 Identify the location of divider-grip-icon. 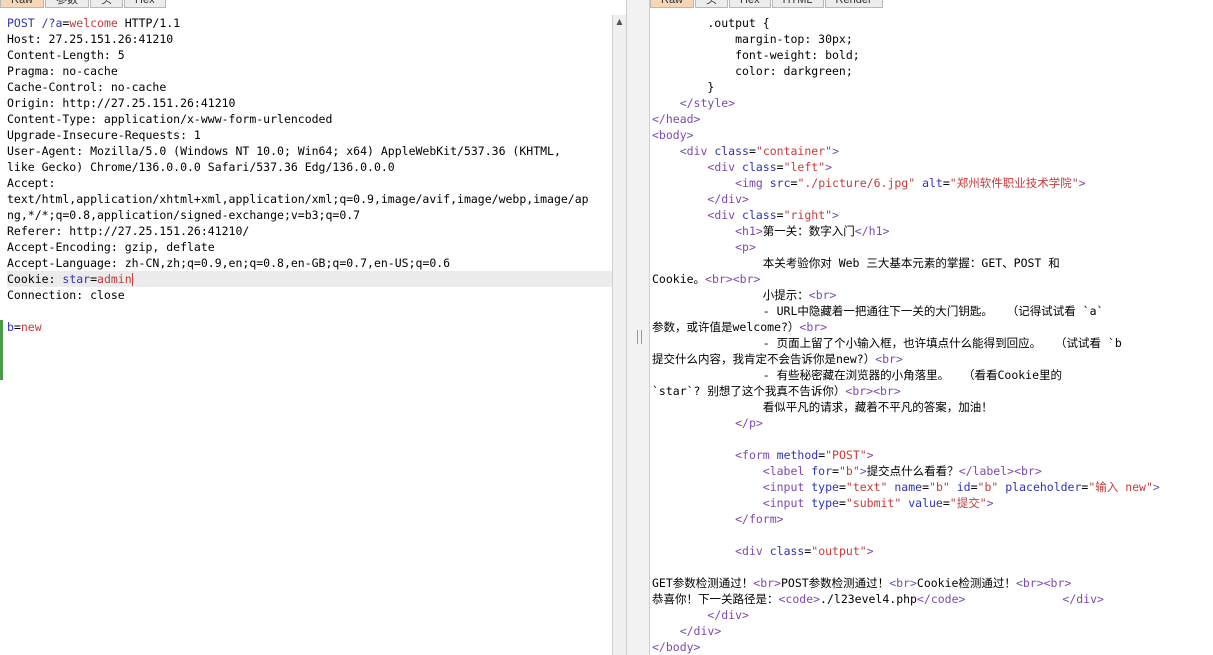
(639, 337).